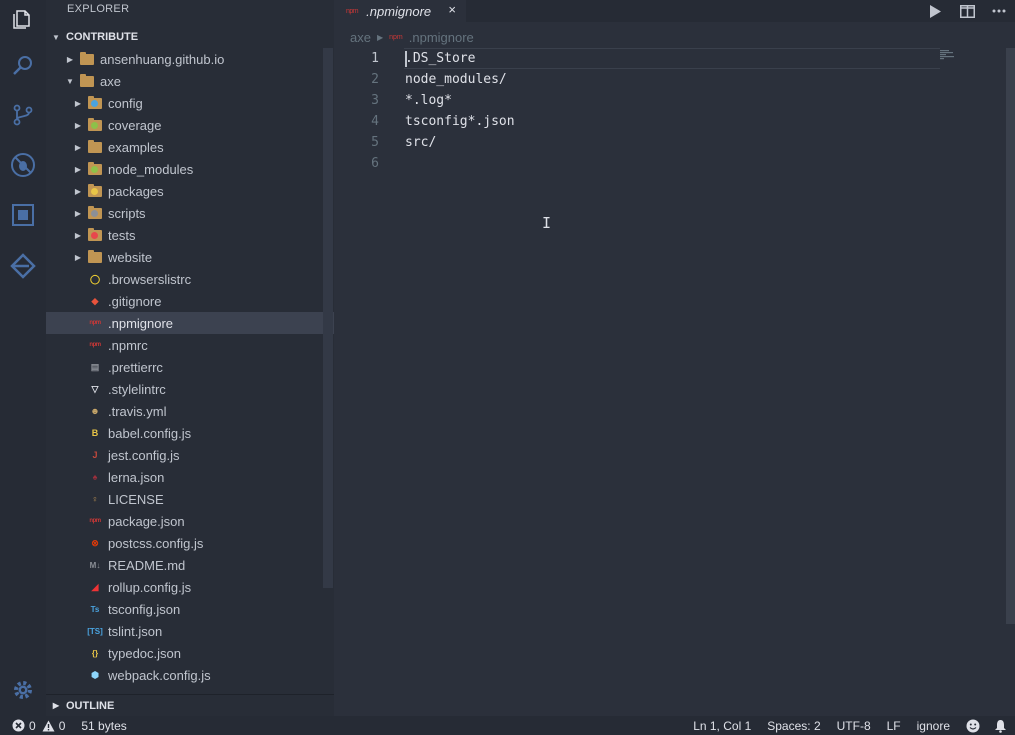 This screenshot has width=1015, height=735. I want to click on settings-gear-icon, so click(23, 690).